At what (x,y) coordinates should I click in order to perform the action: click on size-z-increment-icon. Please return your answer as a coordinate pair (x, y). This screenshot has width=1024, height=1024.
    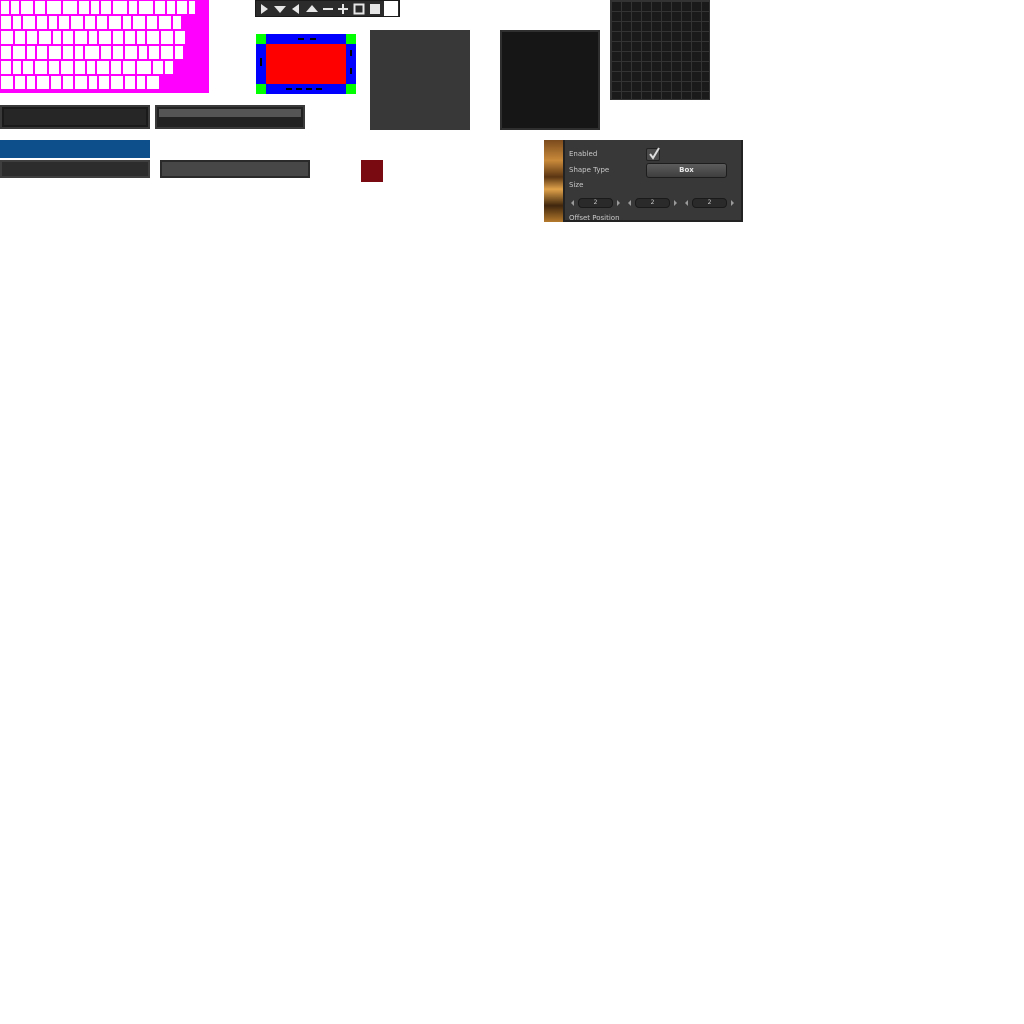
    Looking at the image, I should click on (732, 203).